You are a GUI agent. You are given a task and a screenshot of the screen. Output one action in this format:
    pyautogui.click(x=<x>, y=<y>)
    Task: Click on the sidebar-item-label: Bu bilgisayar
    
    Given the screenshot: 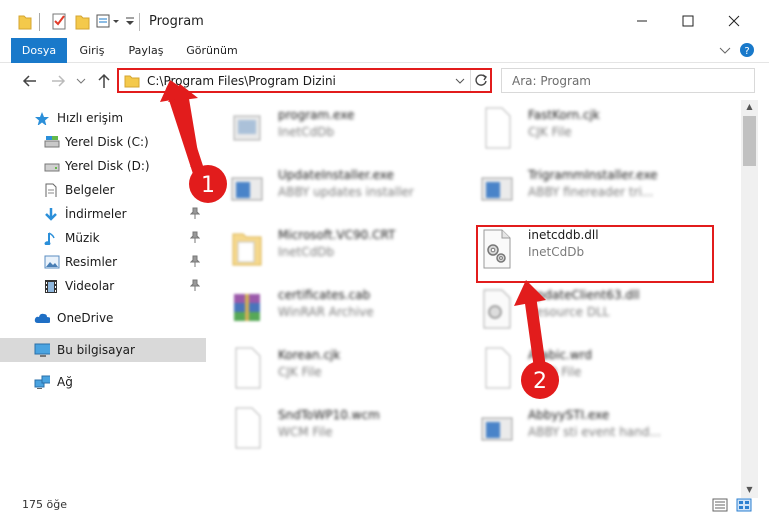 What is the action you would take?
    pyautogui.click(x=96, y=350)
    